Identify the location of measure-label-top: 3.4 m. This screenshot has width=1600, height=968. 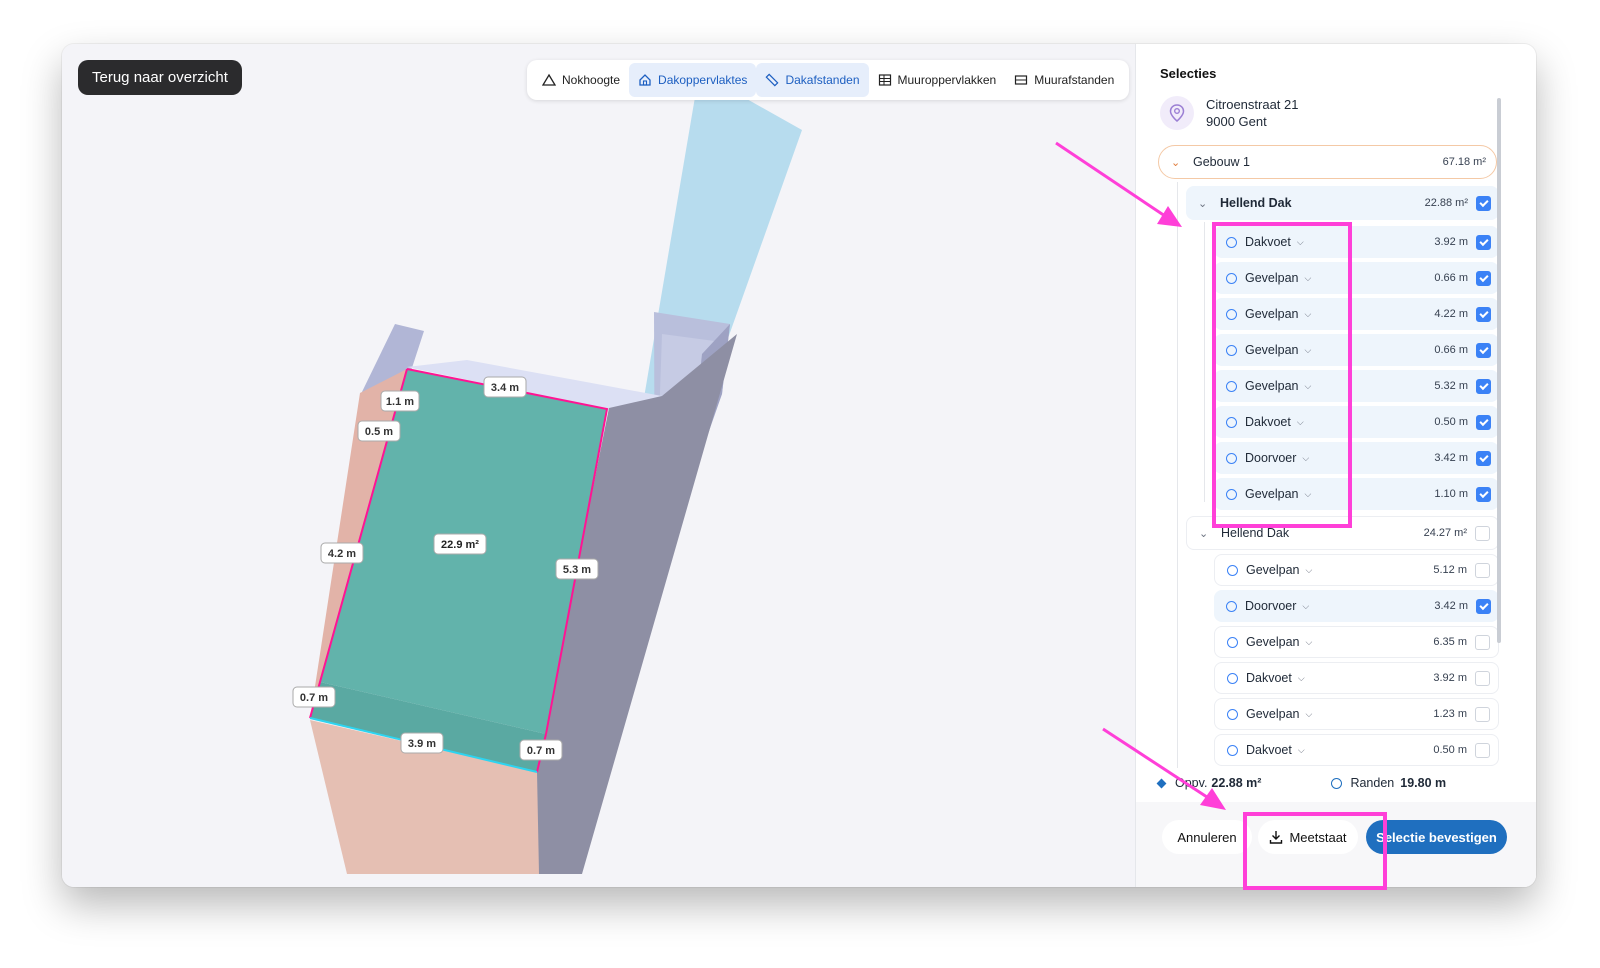
(505, 387).